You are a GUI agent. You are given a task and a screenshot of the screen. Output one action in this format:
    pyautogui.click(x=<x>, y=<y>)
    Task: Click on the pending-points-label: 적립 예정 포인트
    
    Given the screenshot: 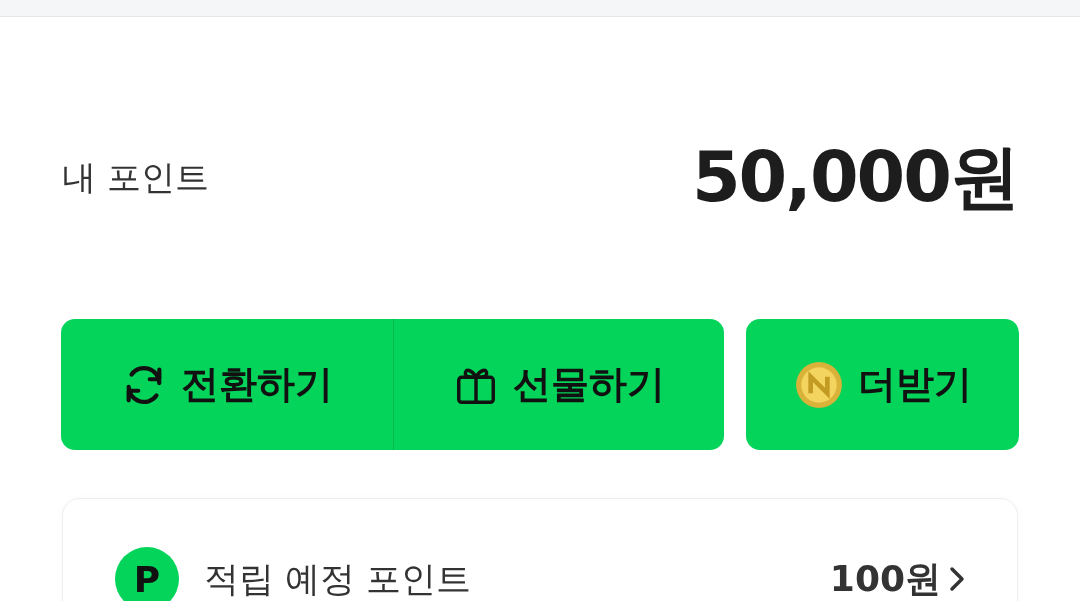 What is the action you would take?
    pyautogui.click(x=338, y=579)
    